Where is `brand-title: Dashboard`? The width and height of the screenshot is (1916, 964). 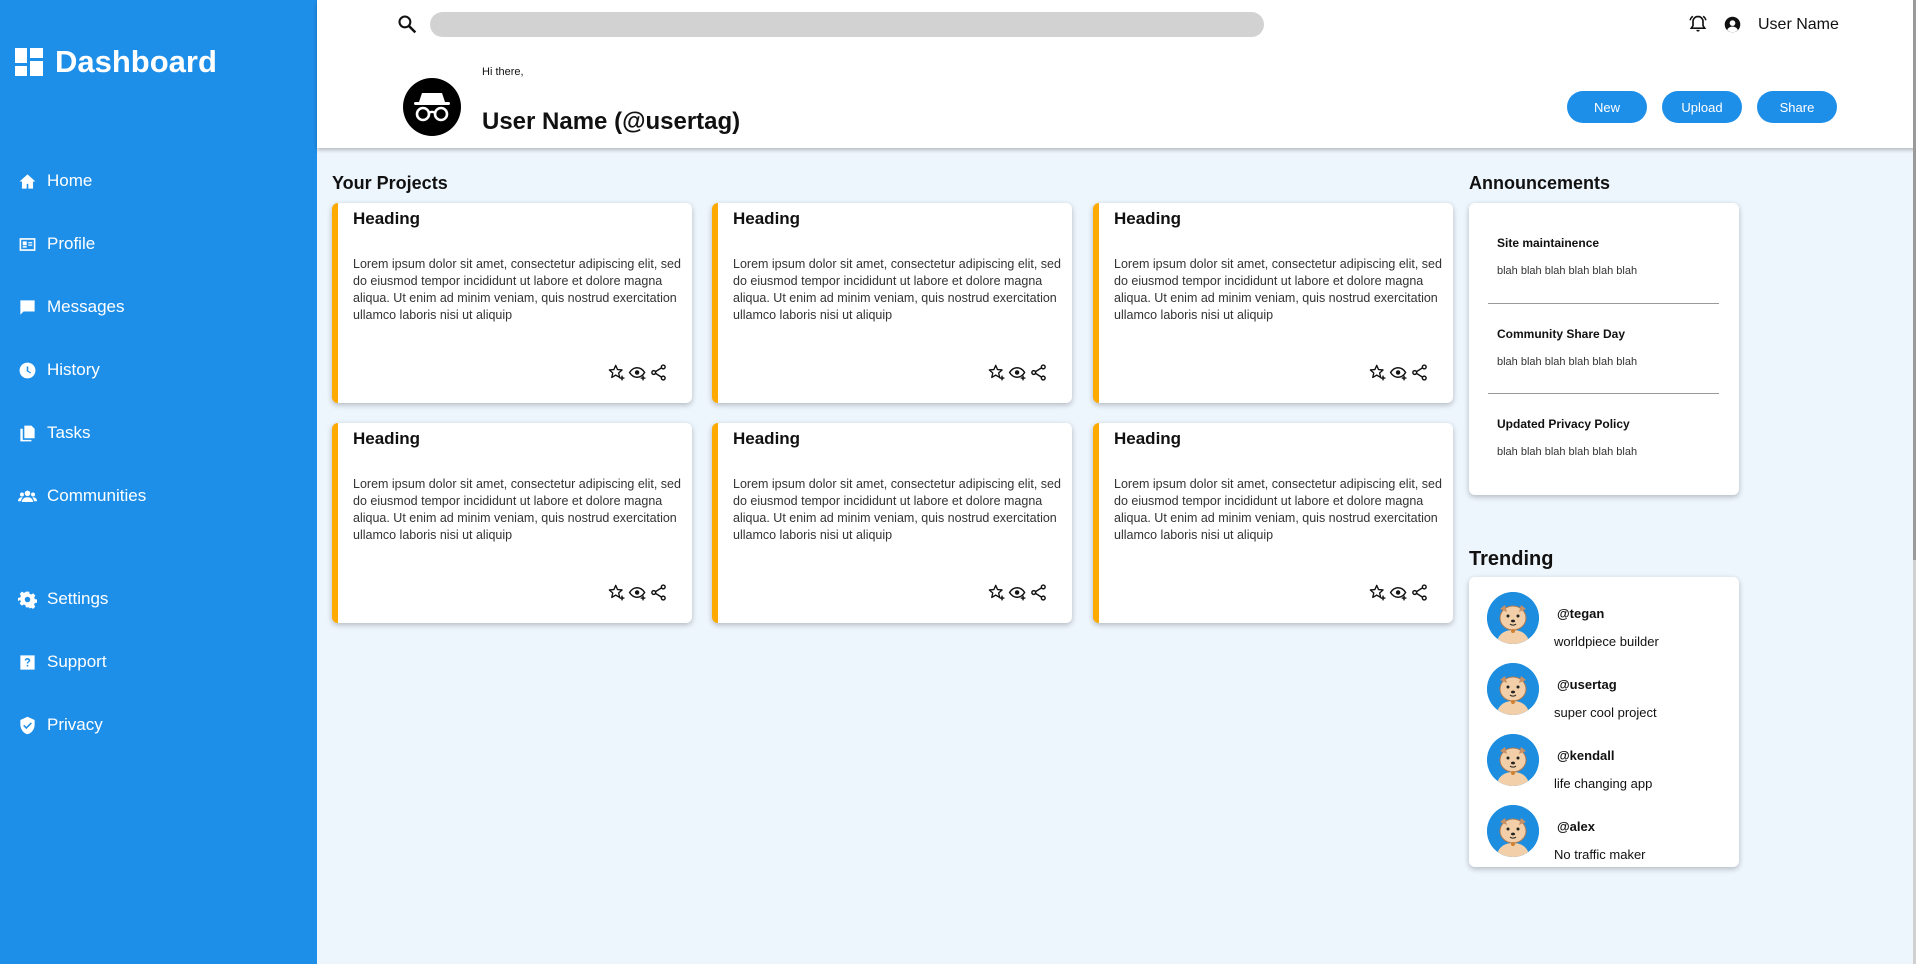
brand-title: Dashboard is located at coordinates (136, 61).